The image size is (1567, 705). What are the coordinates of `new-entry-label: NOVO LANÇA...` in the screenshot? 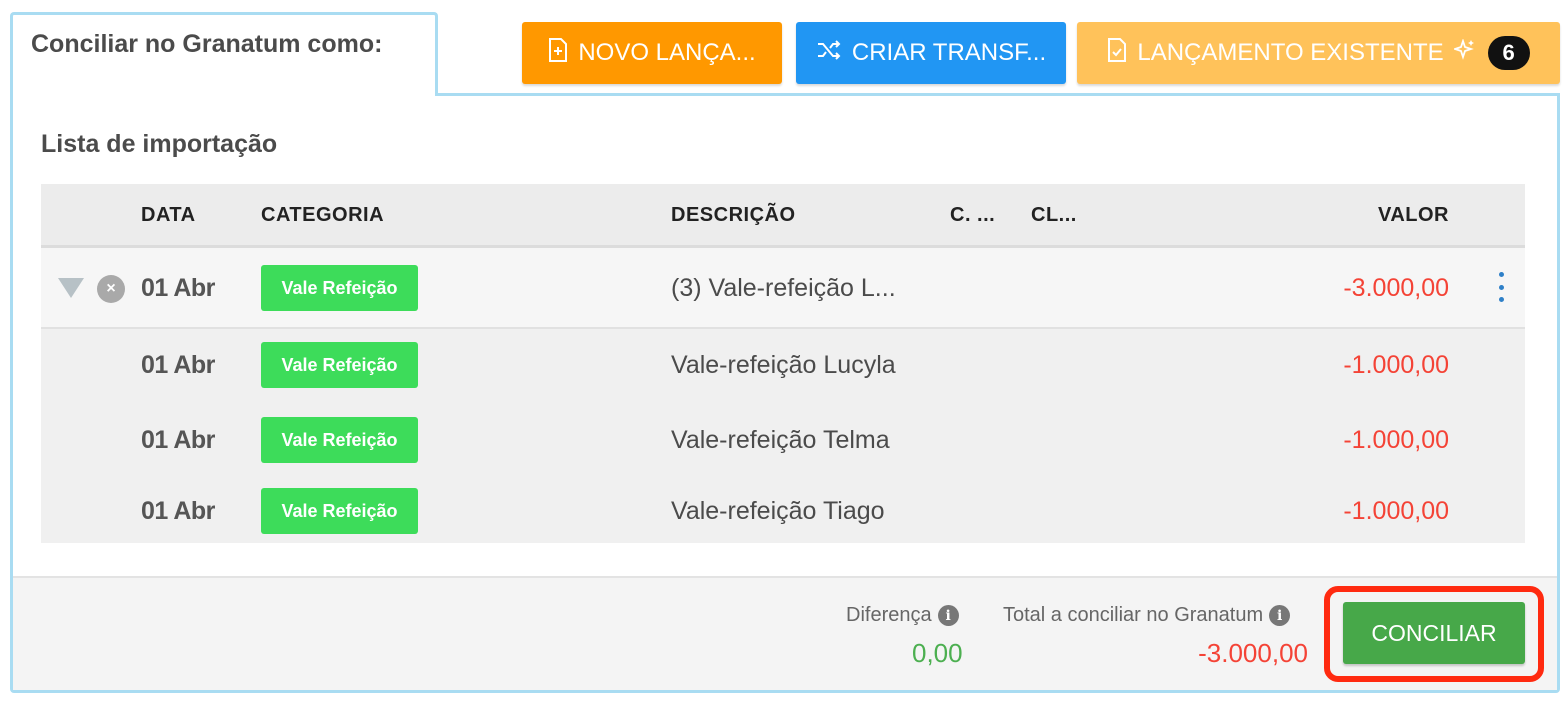 It's located at (667, 52).